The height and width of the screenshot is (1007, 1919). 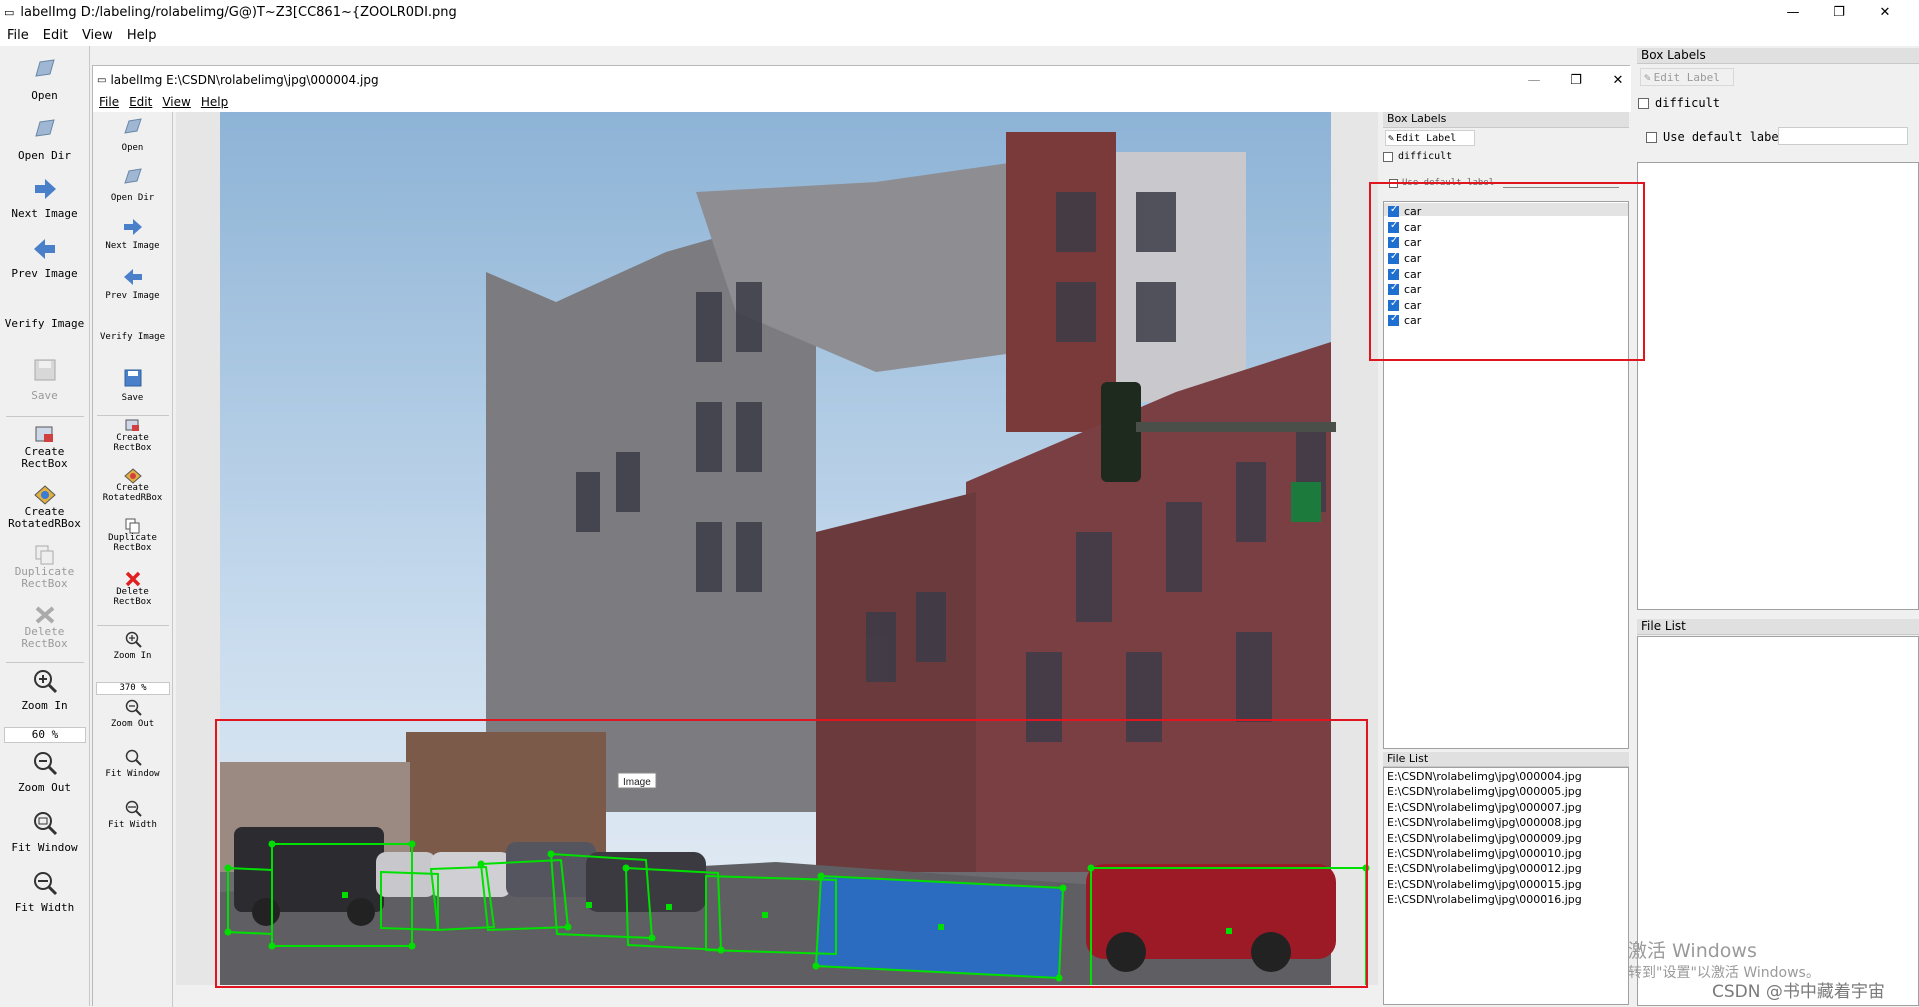 I want to click on inner-verify-image-button: Verify Image, so click(x=132, y=337).